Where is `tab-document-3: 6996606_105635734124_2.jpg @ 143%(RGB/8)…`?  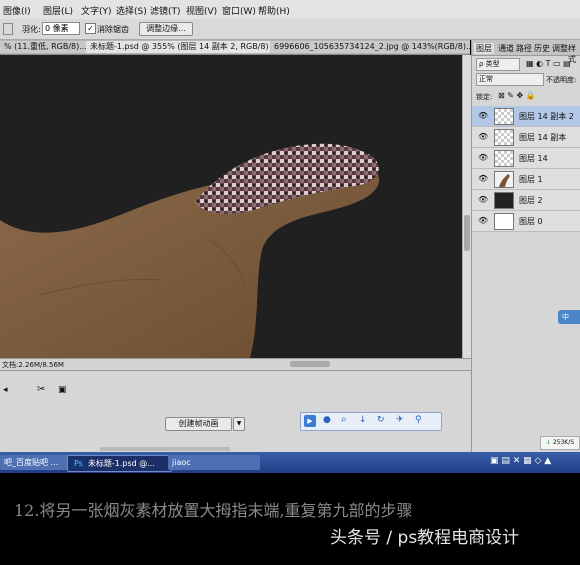
tab-document-3: 6996606_105635734124_2.jpg @ 143%(RGB/8)… is located at coordinates (370, 47).